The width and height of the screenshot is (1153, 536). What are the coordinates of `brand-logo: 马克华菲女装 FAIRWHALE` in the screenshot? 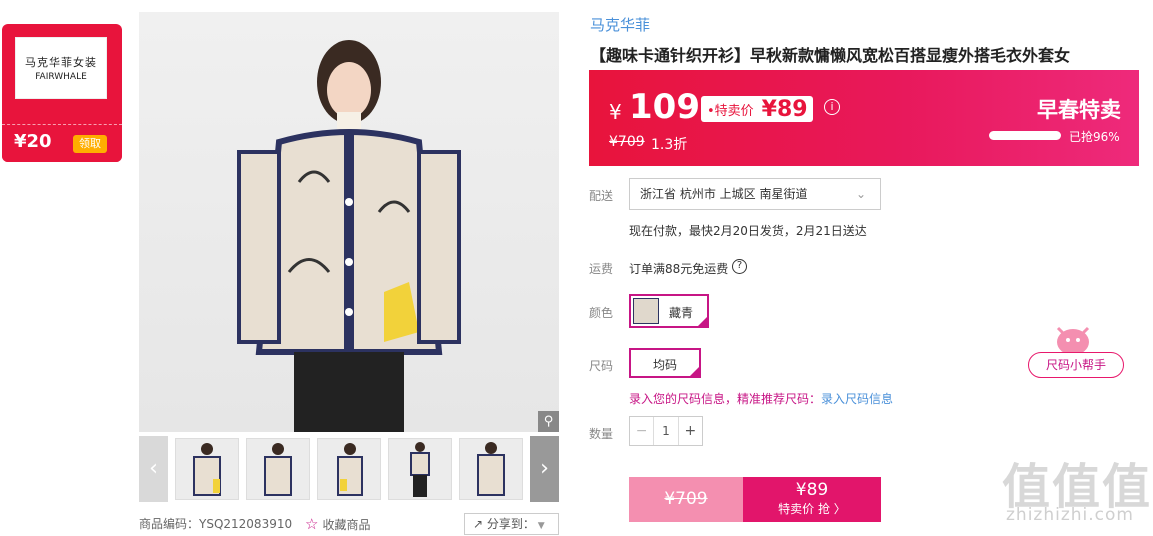 It's located at (61, 68).